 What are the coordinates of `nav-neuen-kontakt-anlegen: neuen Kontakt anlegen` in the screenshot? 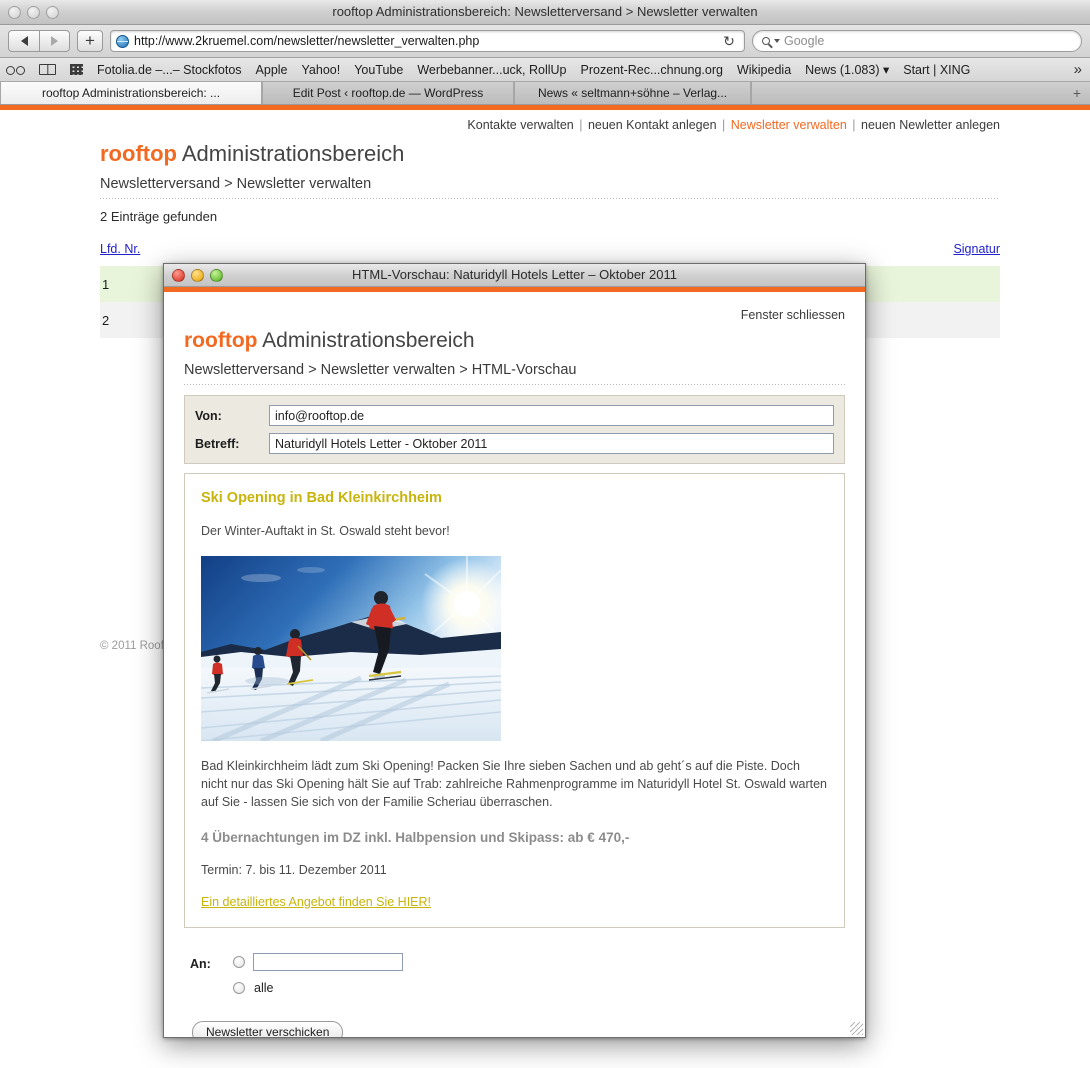 It's located at (652, 125).